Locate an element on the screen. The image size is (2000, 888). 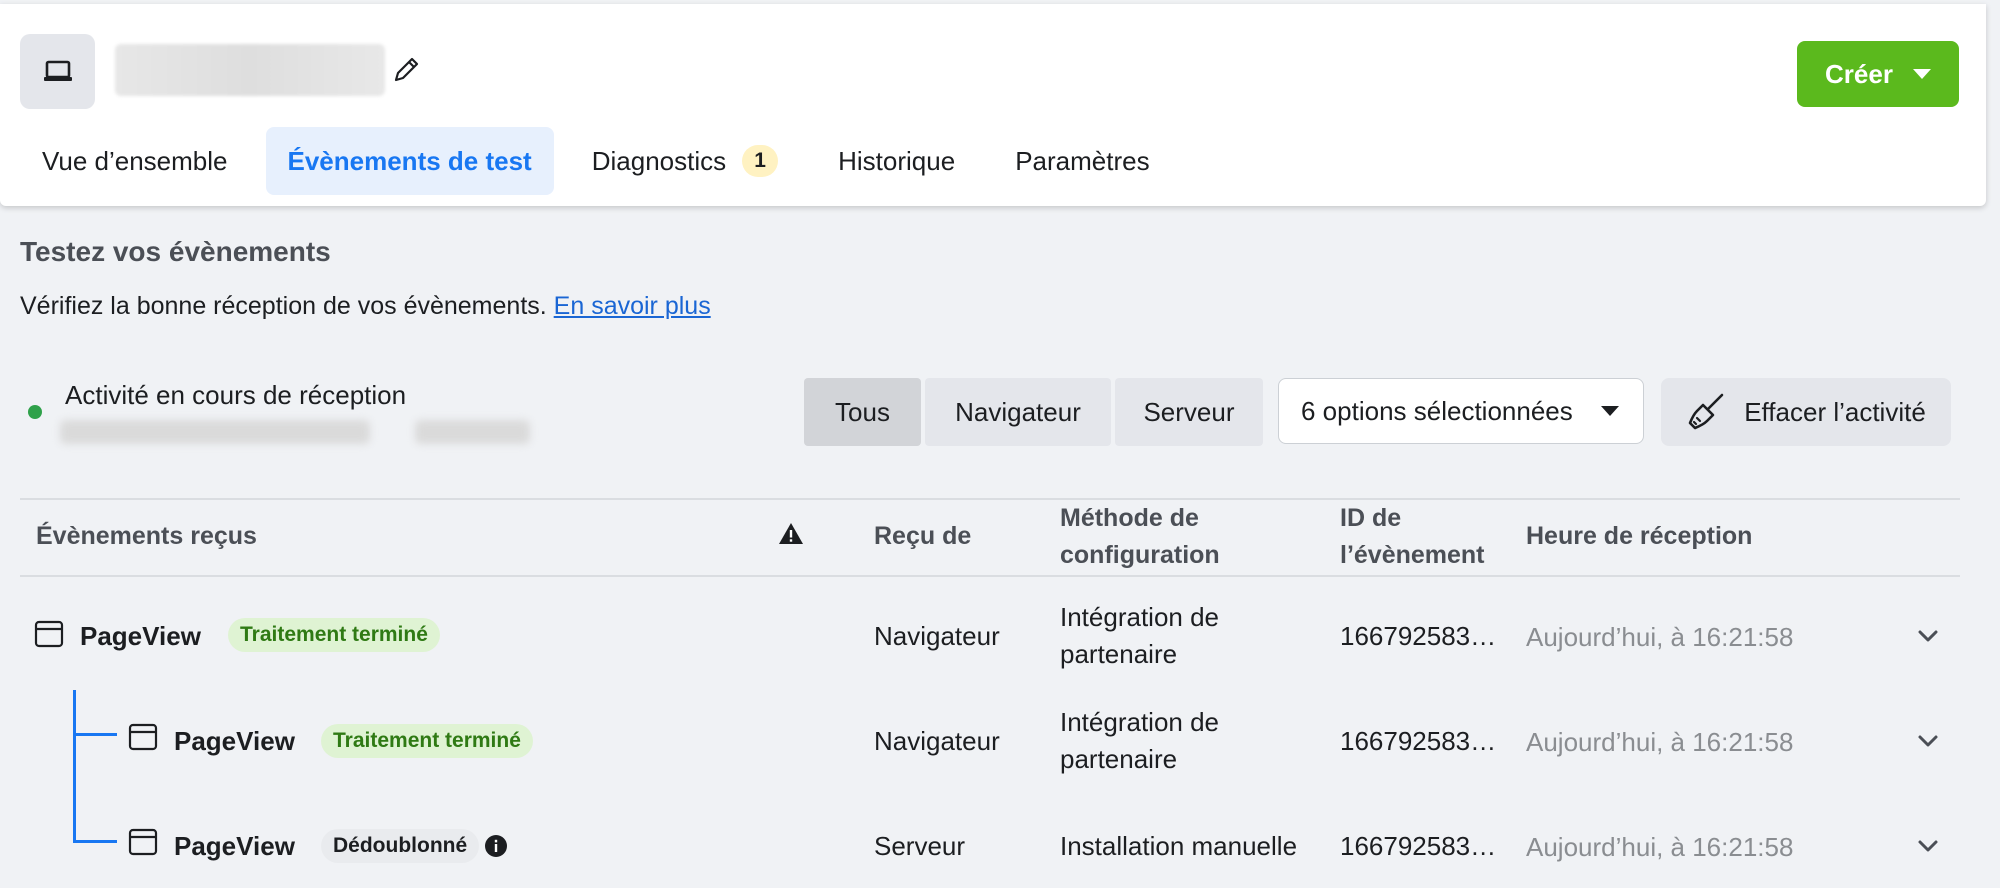
col-header-method-line1: Méthode de is located at coordinates (1129, 518).